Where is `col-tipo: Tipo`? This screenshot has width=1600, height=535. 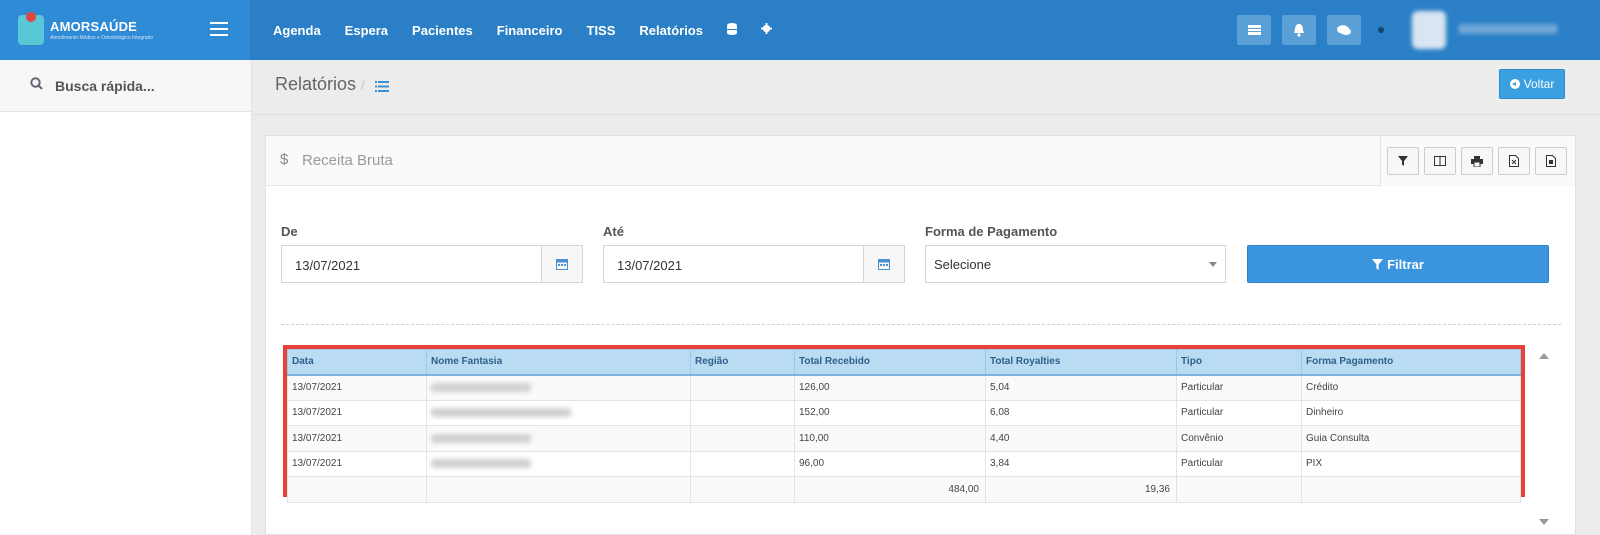
col-tipo: Tipo is located at coordinates (1239, 362).